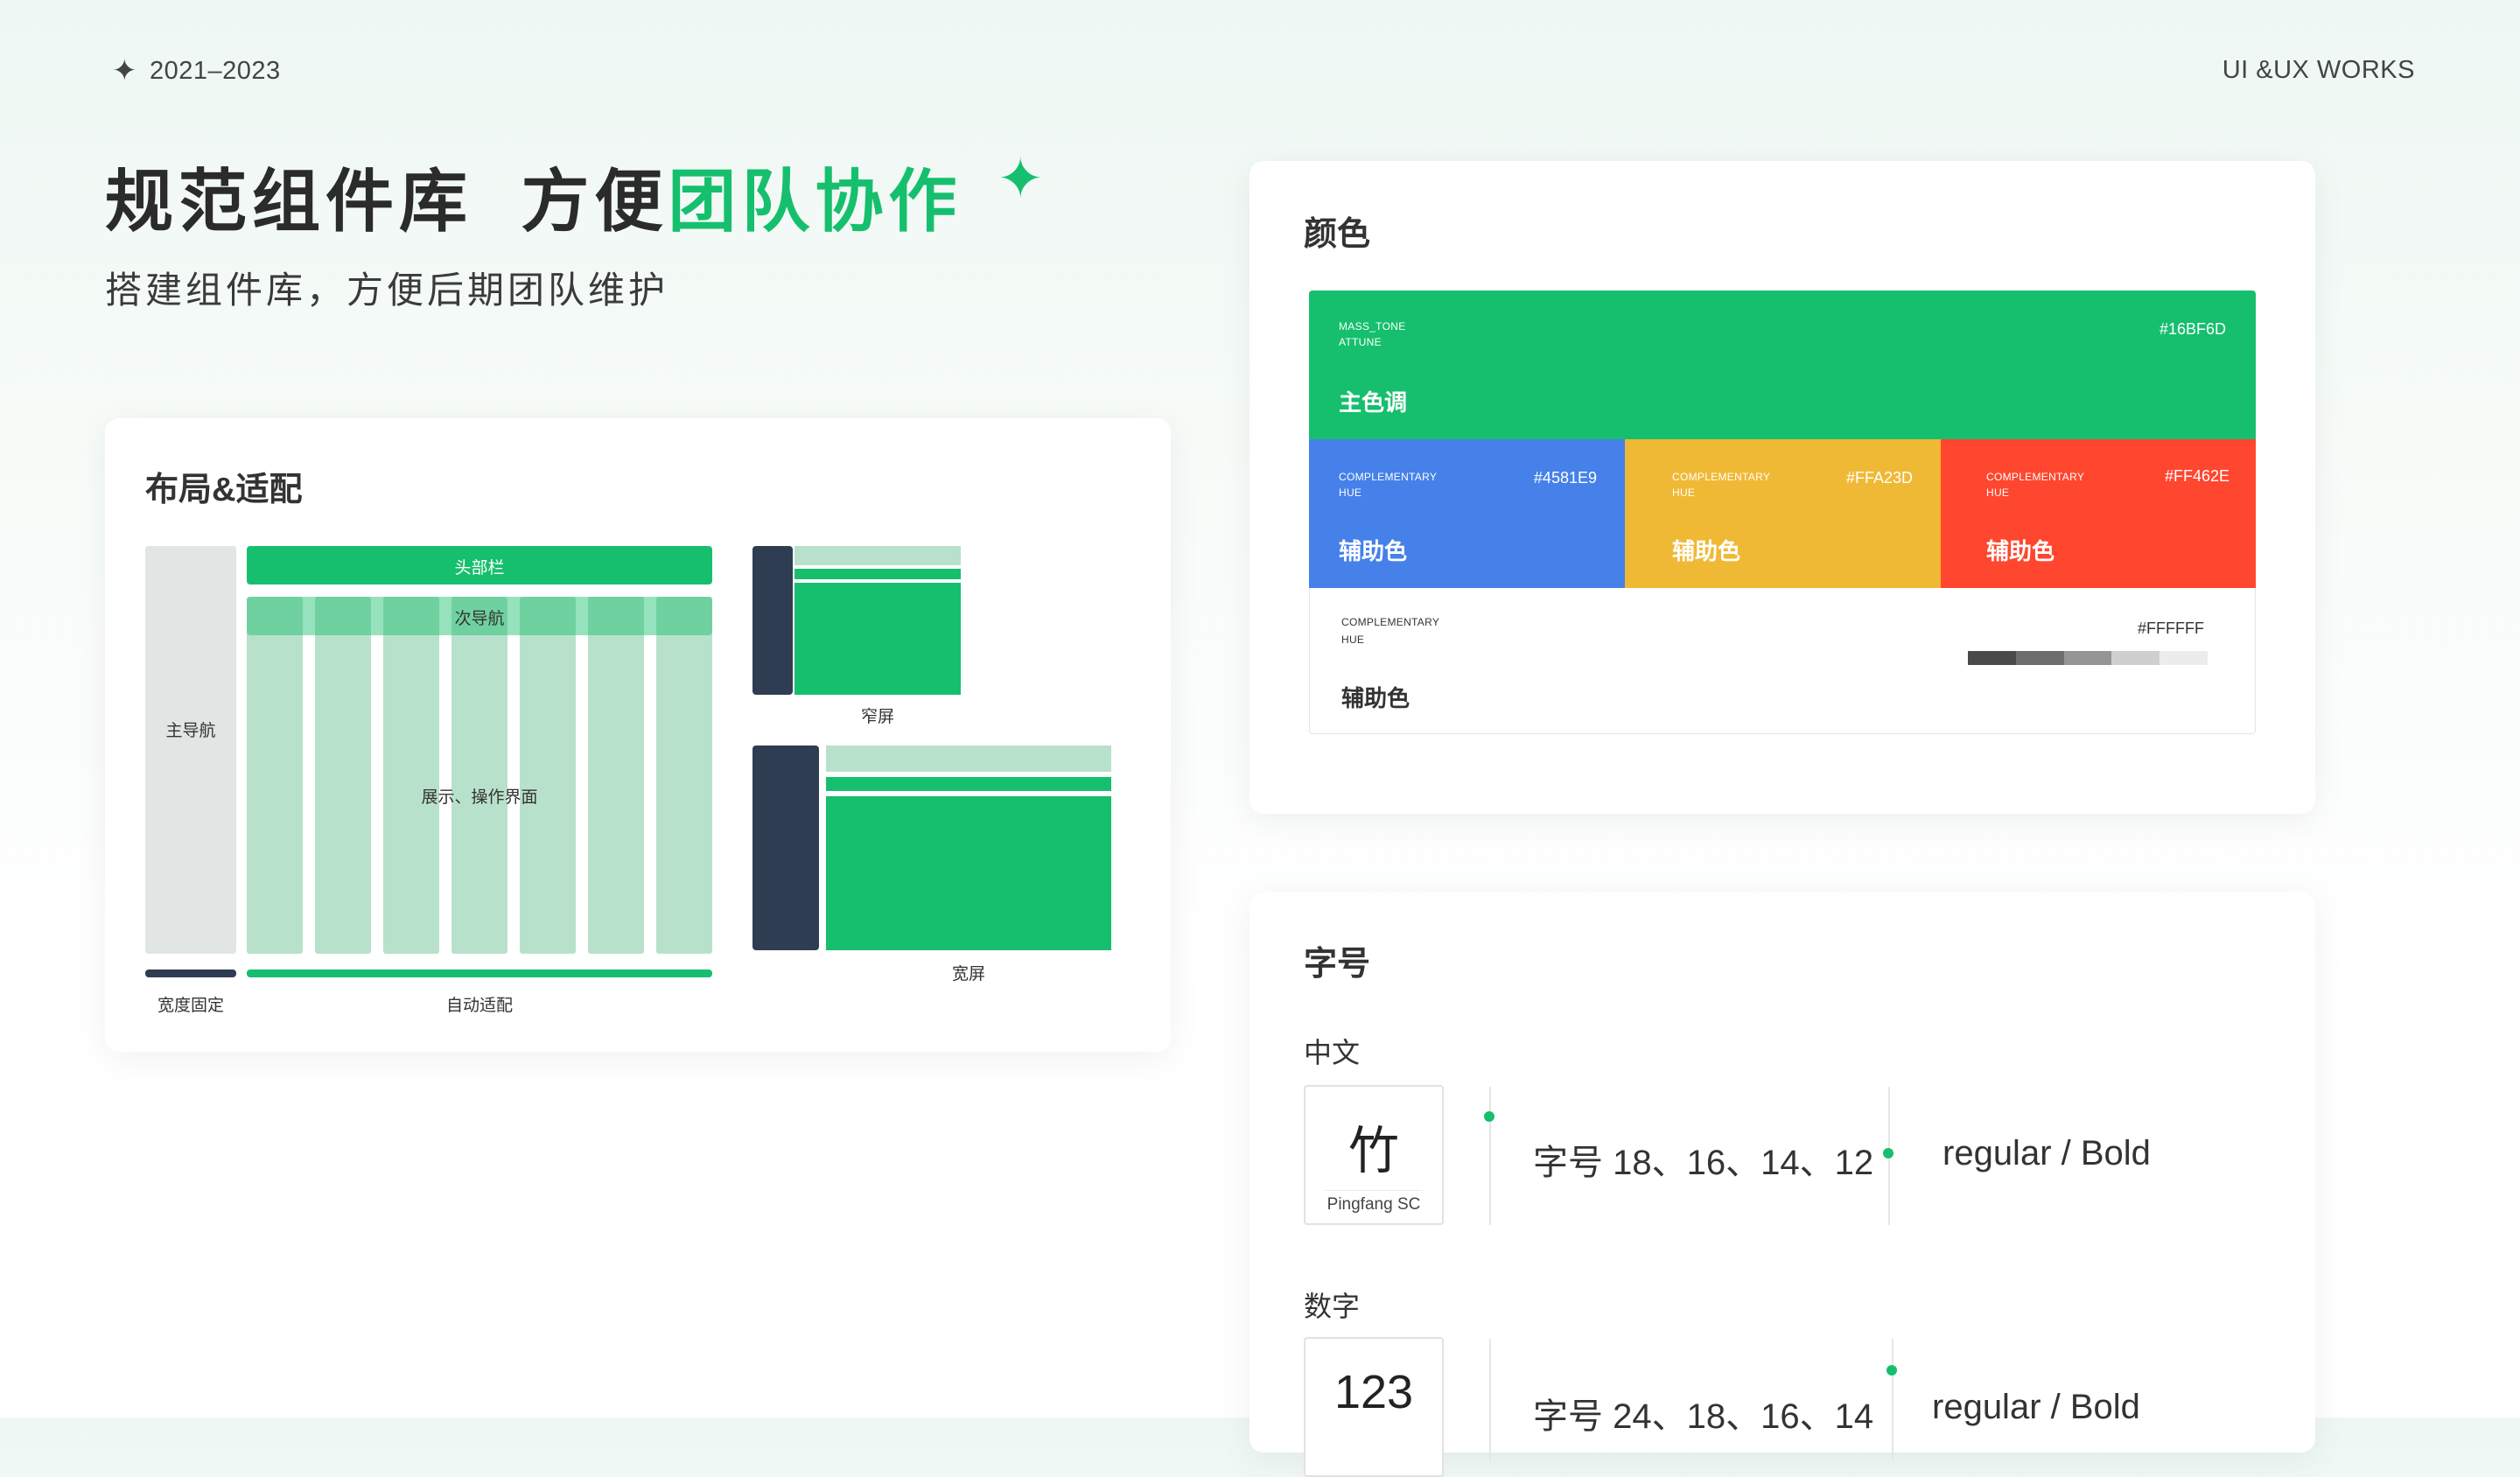  I want to click on glyph-divider, so click(1374, 1190).